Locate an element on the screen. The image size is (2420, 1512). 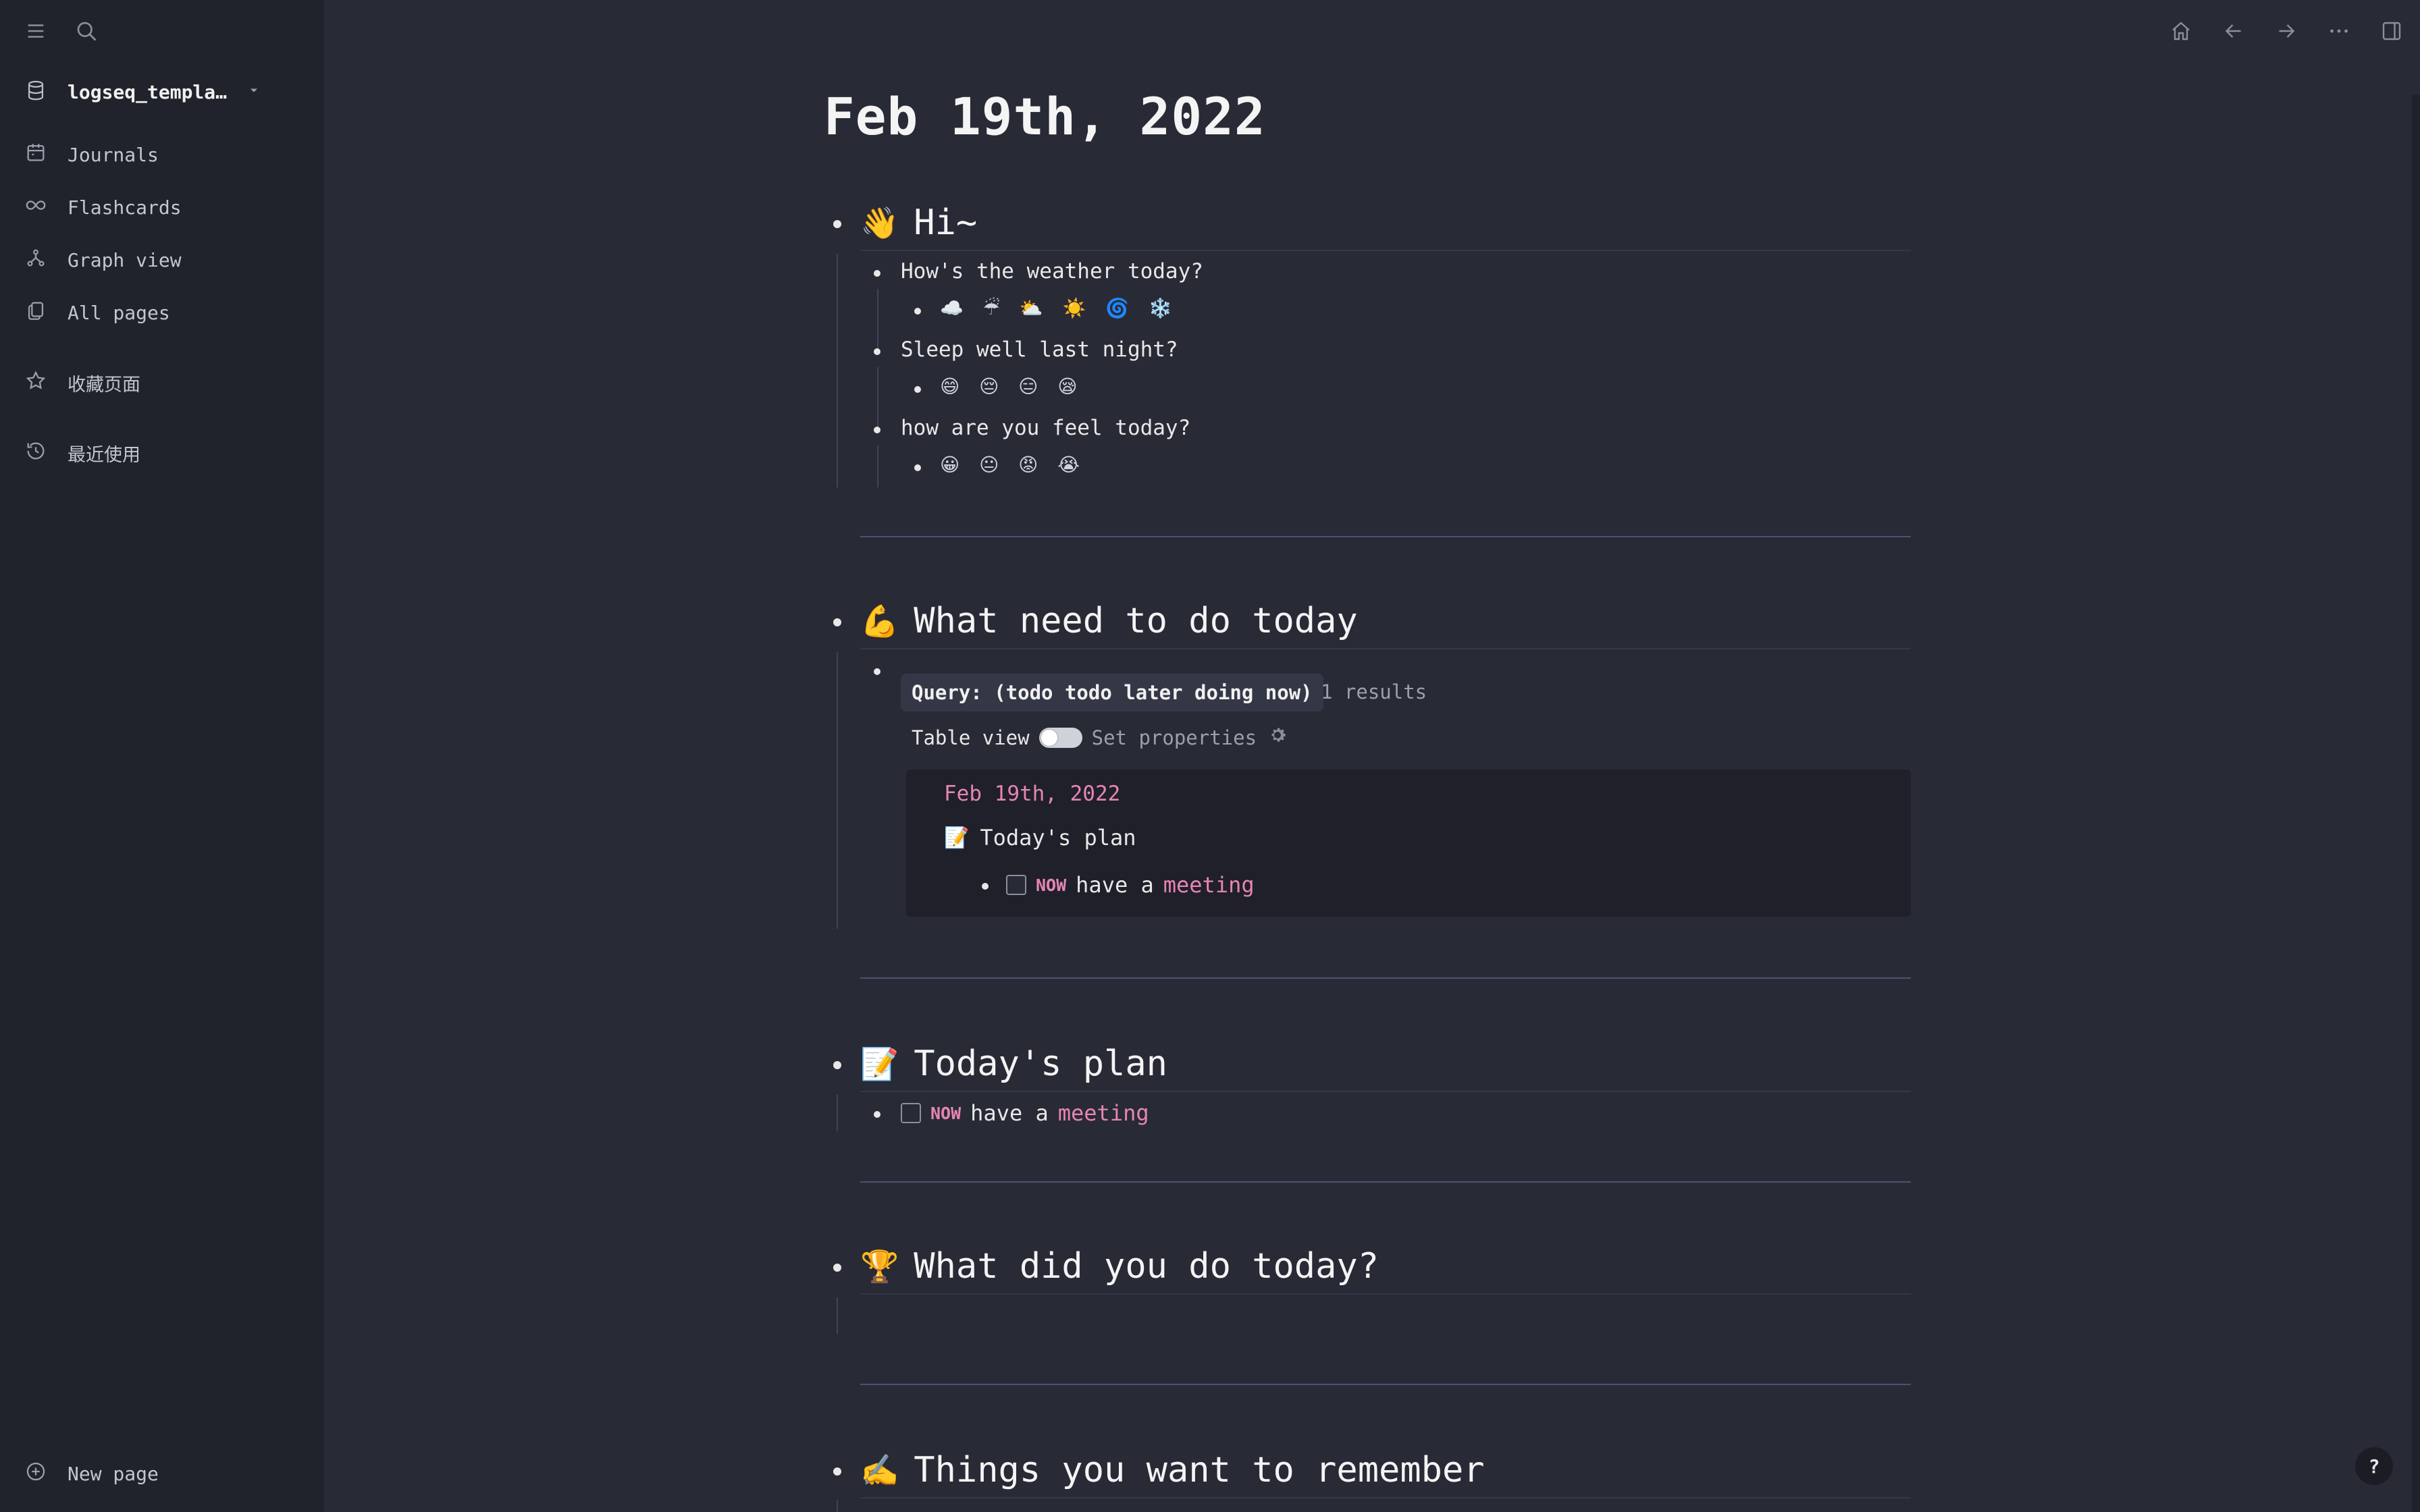
table-view-toggle is located at coordinates (1060, 738).